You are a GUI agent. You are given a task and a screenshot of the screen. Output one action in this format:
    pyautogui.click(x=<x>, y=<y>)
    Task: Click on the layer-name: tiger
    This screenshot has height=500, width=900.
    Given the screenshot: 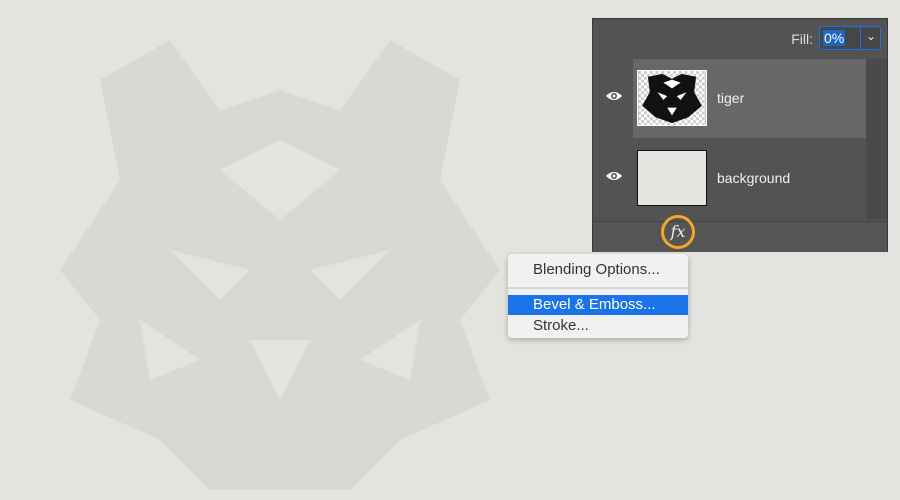 What is the action you would take?
    pyautogui.click(x=731, y=98)
    